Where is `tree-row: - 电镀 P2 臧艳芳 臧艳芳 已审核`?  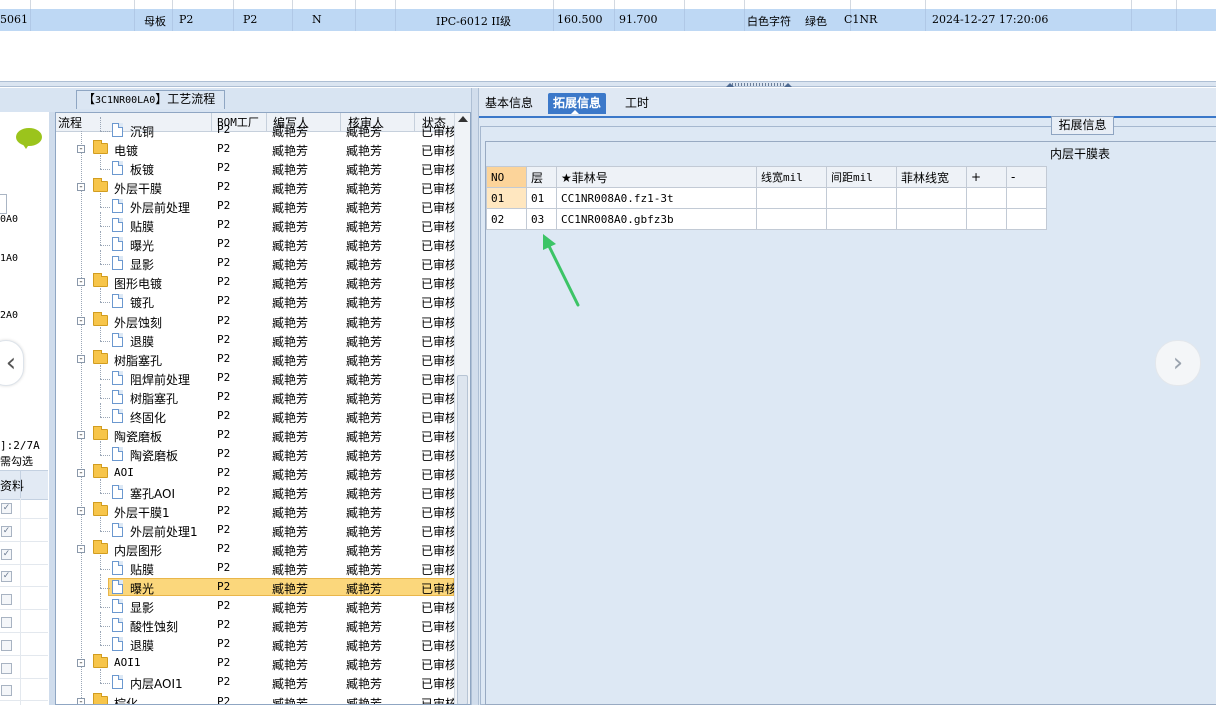
tree-row: - 电镀 P2 臧艳芳 臧艳芳 已审核 is located at coordinates (255, 149).